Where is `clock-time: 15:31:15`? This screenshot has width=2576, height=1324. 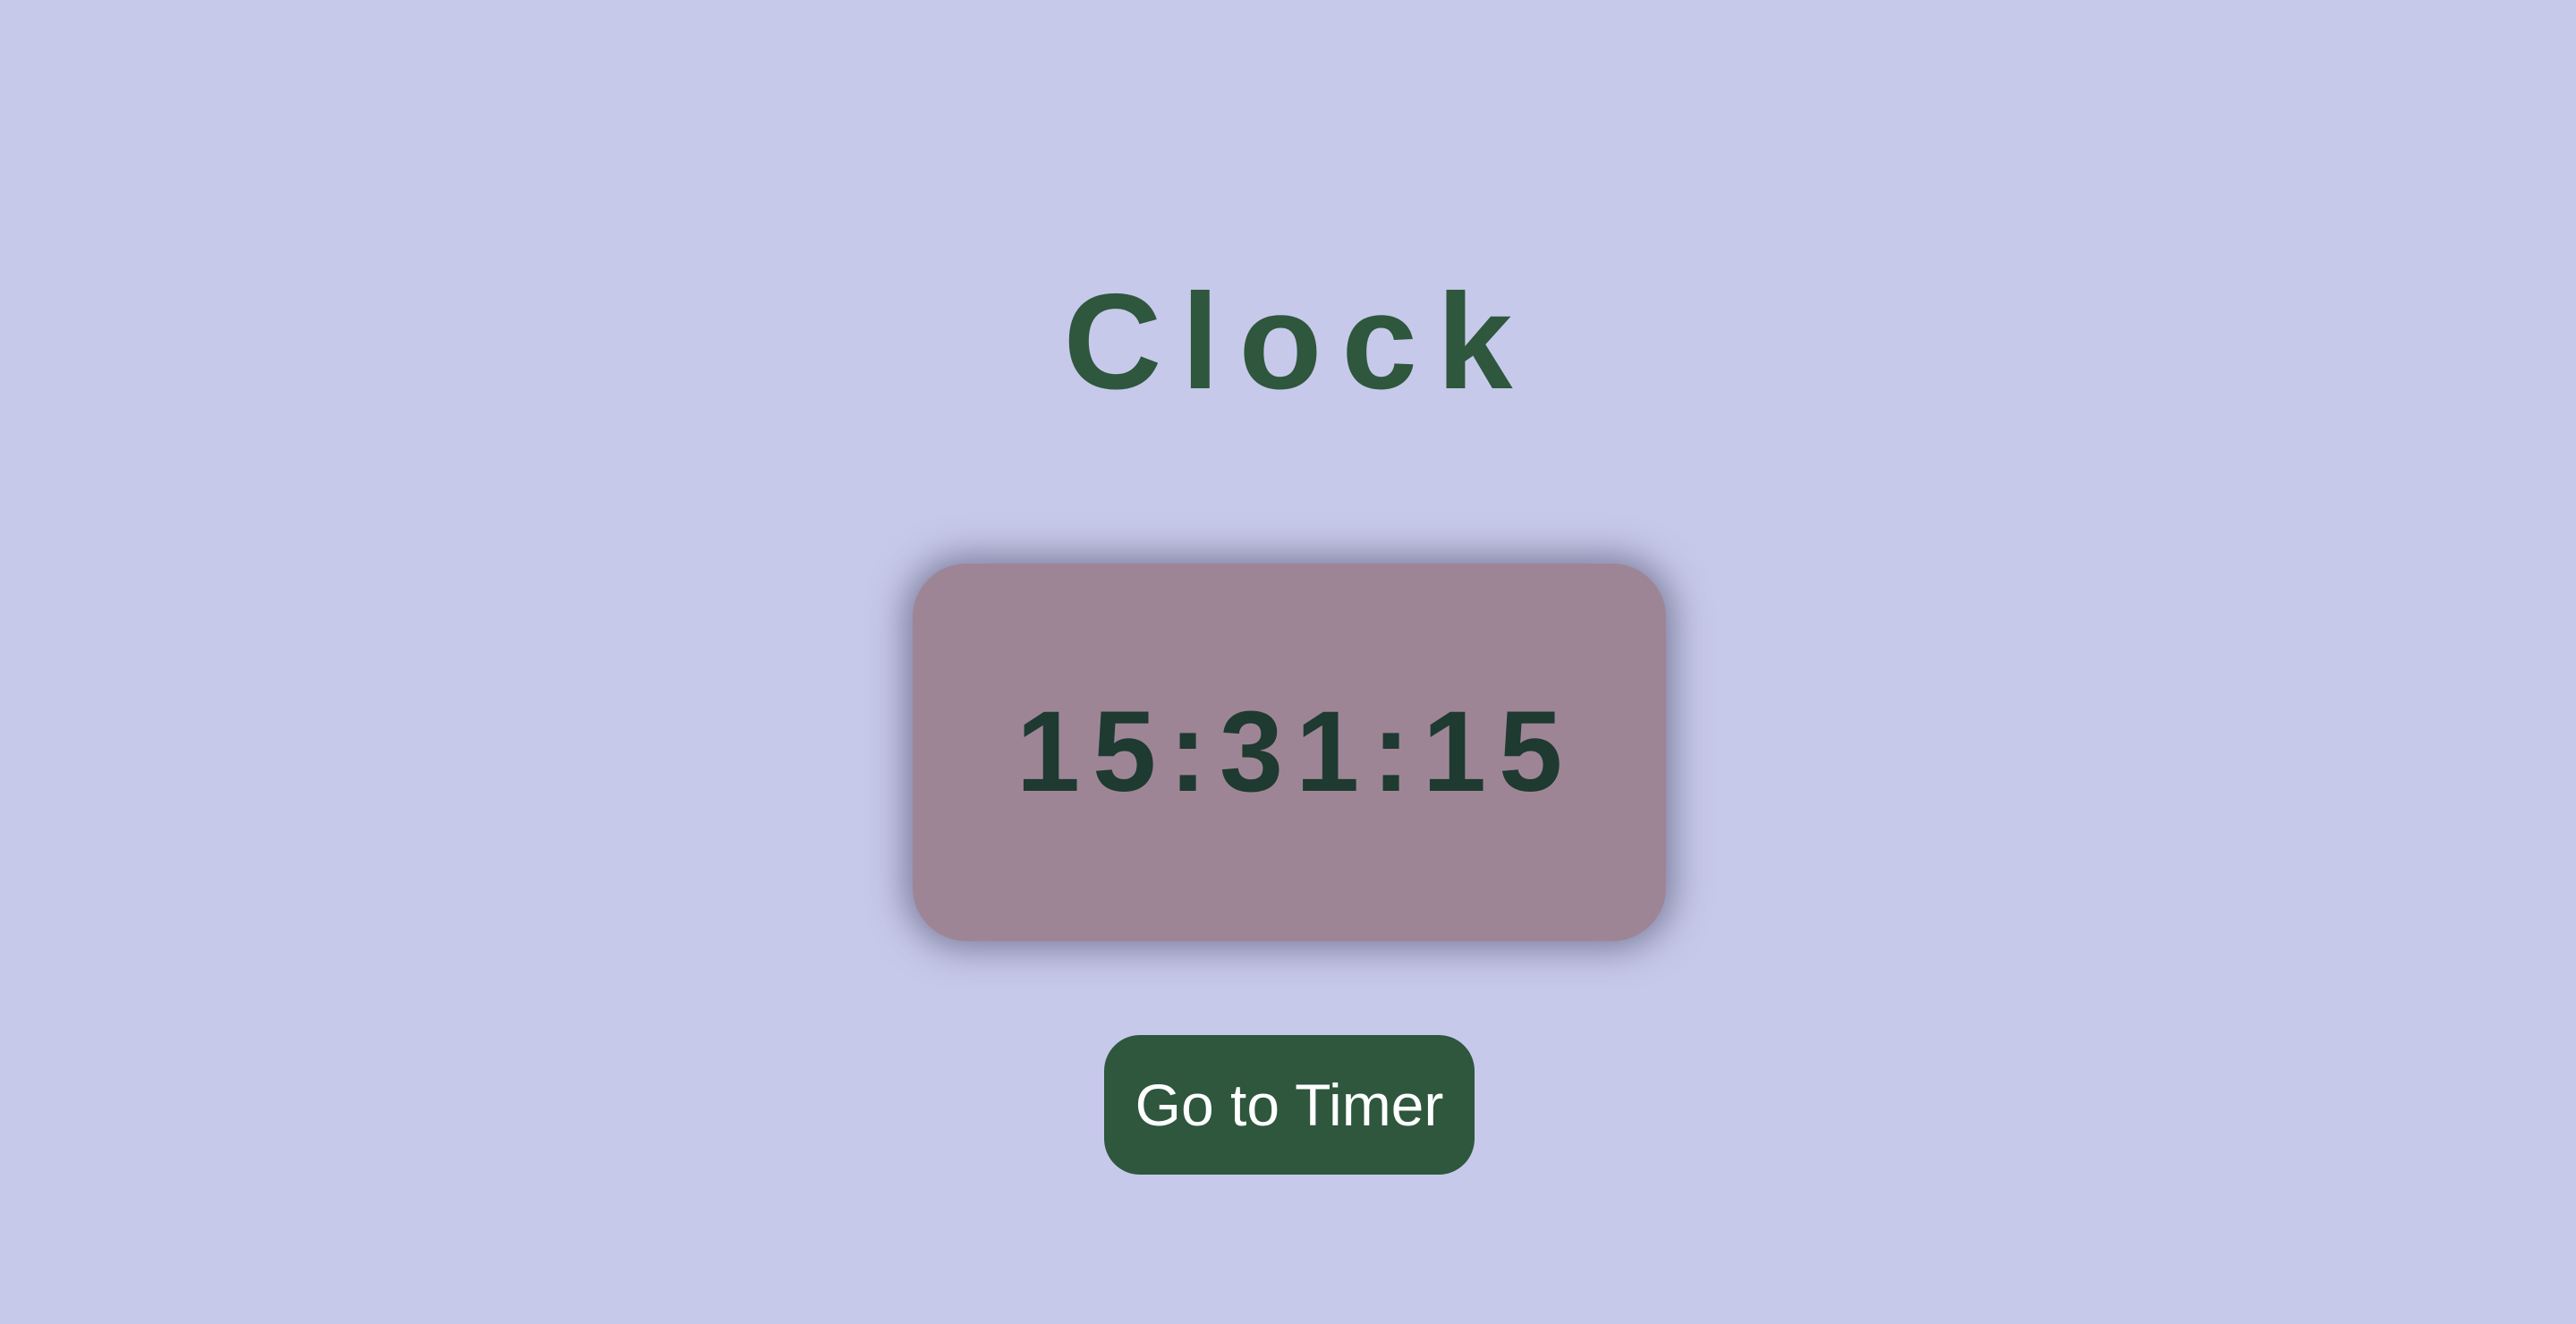
clock-time: 15:31:15 is located at coordinates (1296, 752).